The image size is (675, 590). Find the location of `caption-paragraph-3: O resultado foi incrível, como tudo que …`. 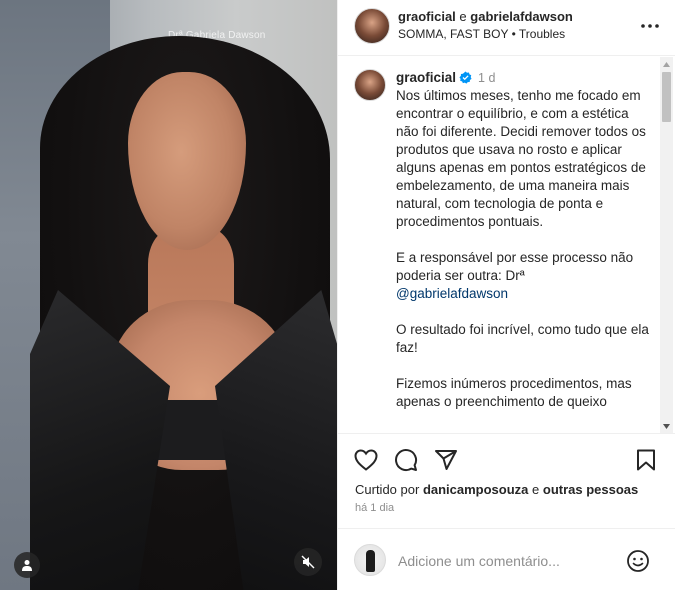

caption-paragraph-3: O resultado foi incrível, como tudo que … is located at coordinates (522, 338).